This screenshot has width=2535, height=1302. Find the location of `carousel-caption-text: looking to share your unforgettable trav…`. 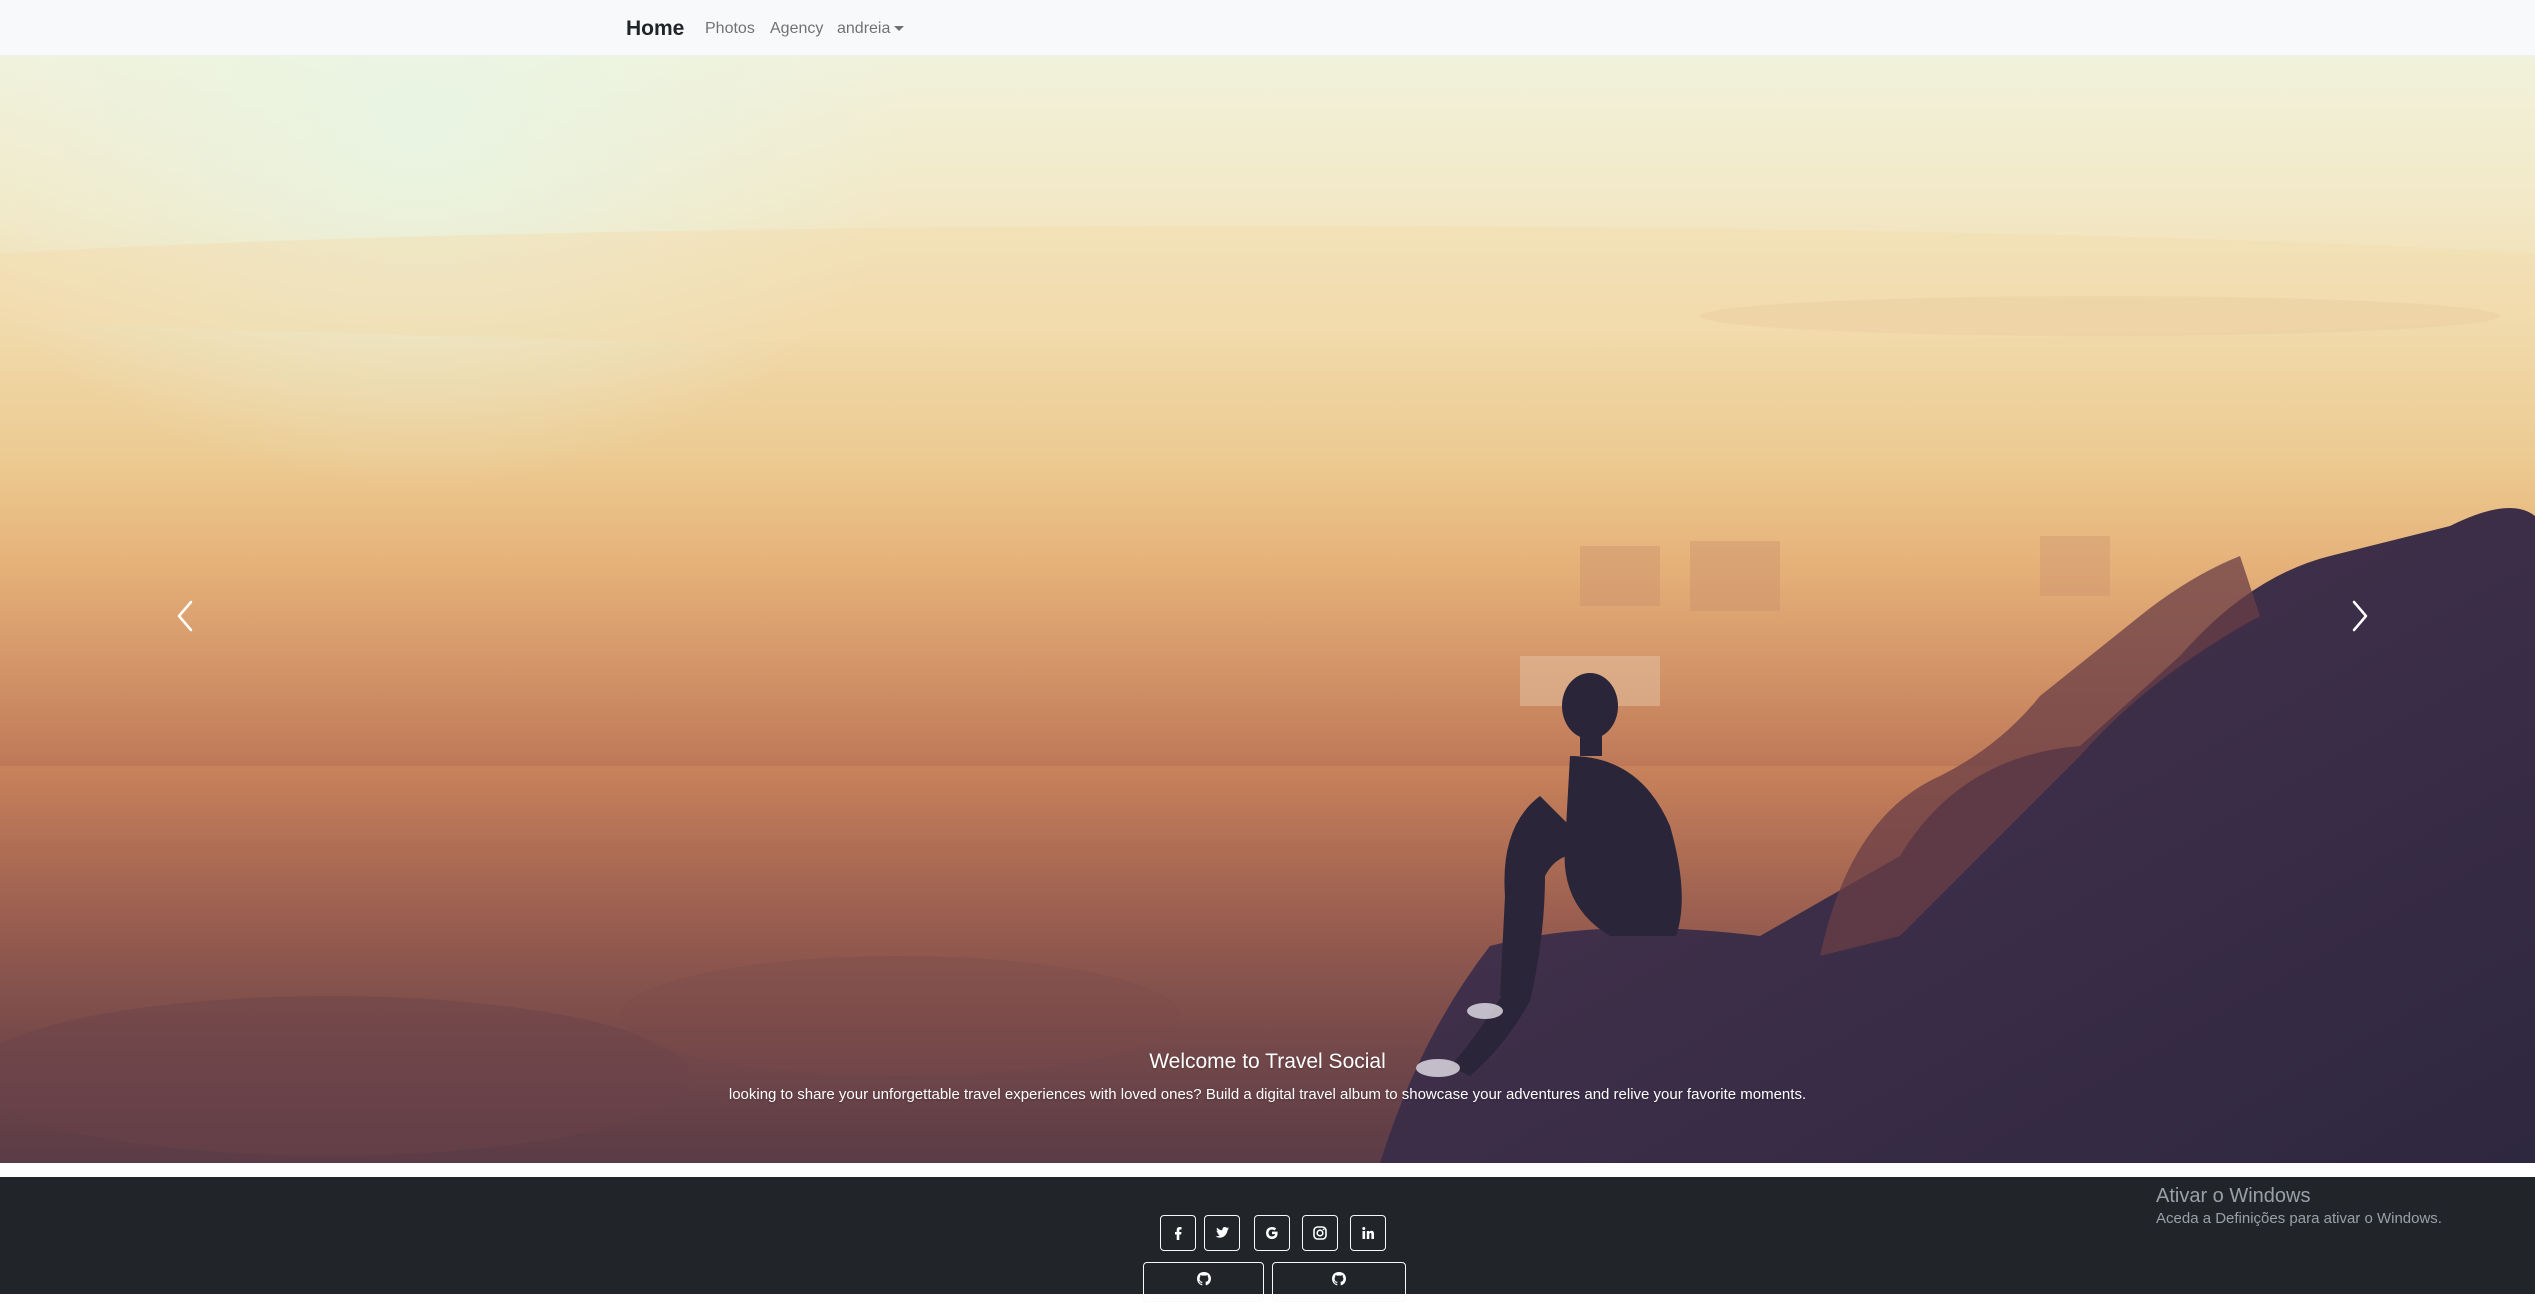

carousel-caption-text: looking to share your unforgettable trav… is located at coordinates (1267, 1094).